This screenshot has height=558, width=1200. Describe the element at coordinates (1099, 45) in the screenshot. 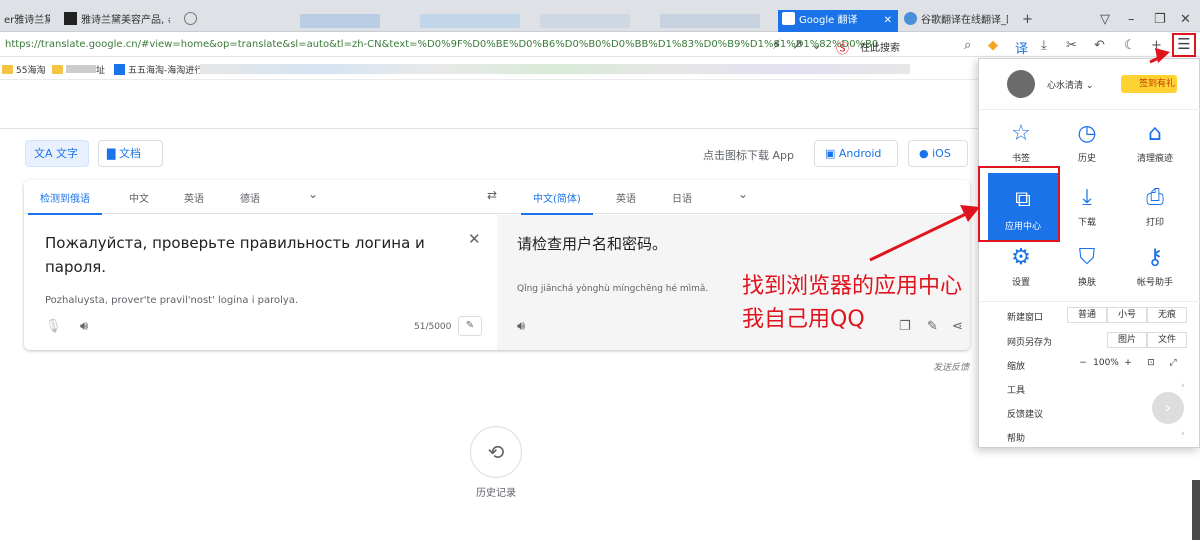

I see `undo-icon: ↶` at that location.